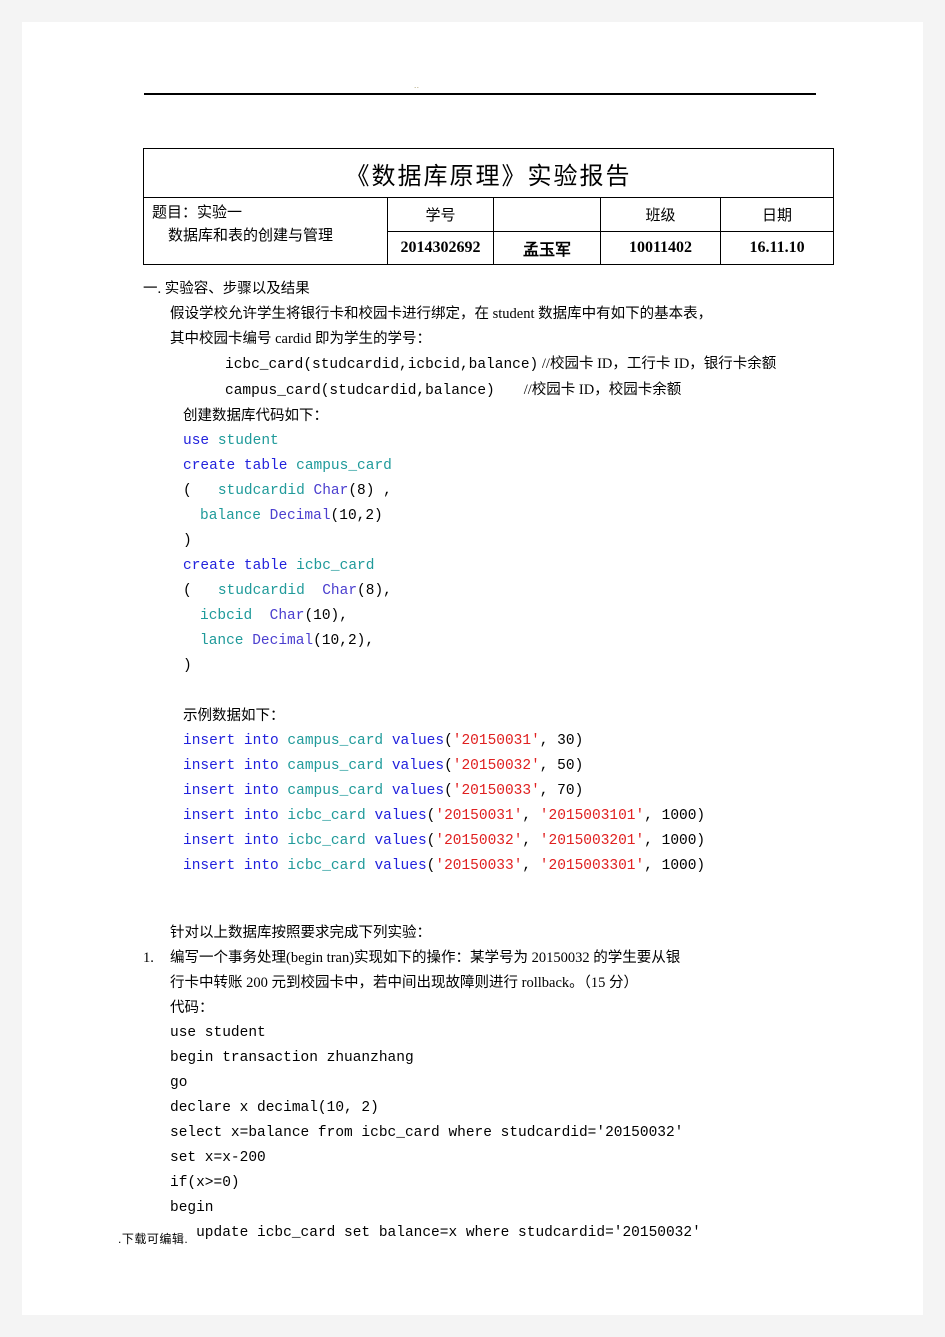 This screenshot has height=1337, width=945. What do you see at coordinates (231, 816) in the screenshot?
I see `keyword-insert-4: insert into` at bounding box center [231, 816].